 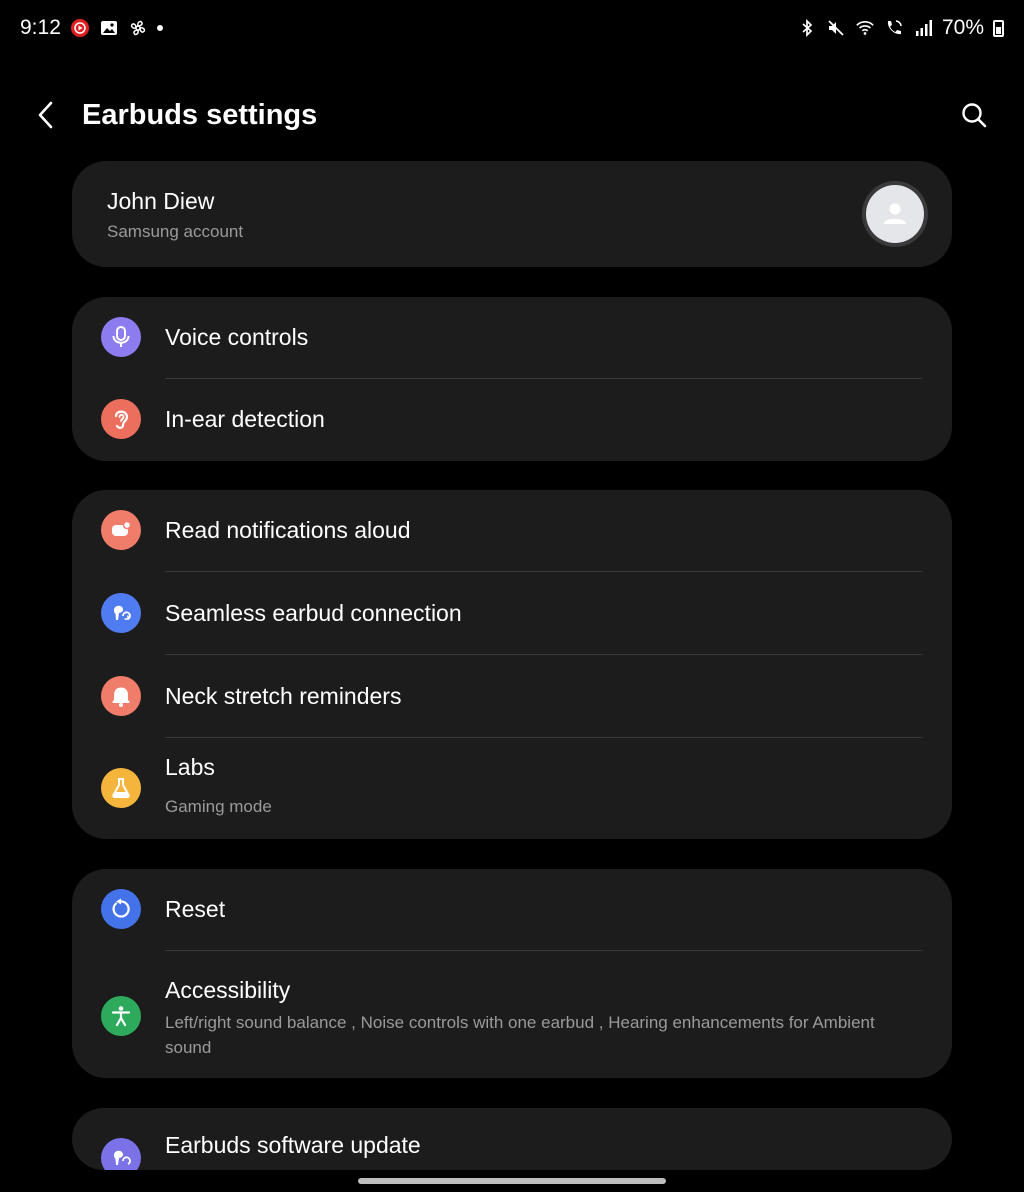 I want to click on app-header: Earbuds settings, so click(x=512, y=115).